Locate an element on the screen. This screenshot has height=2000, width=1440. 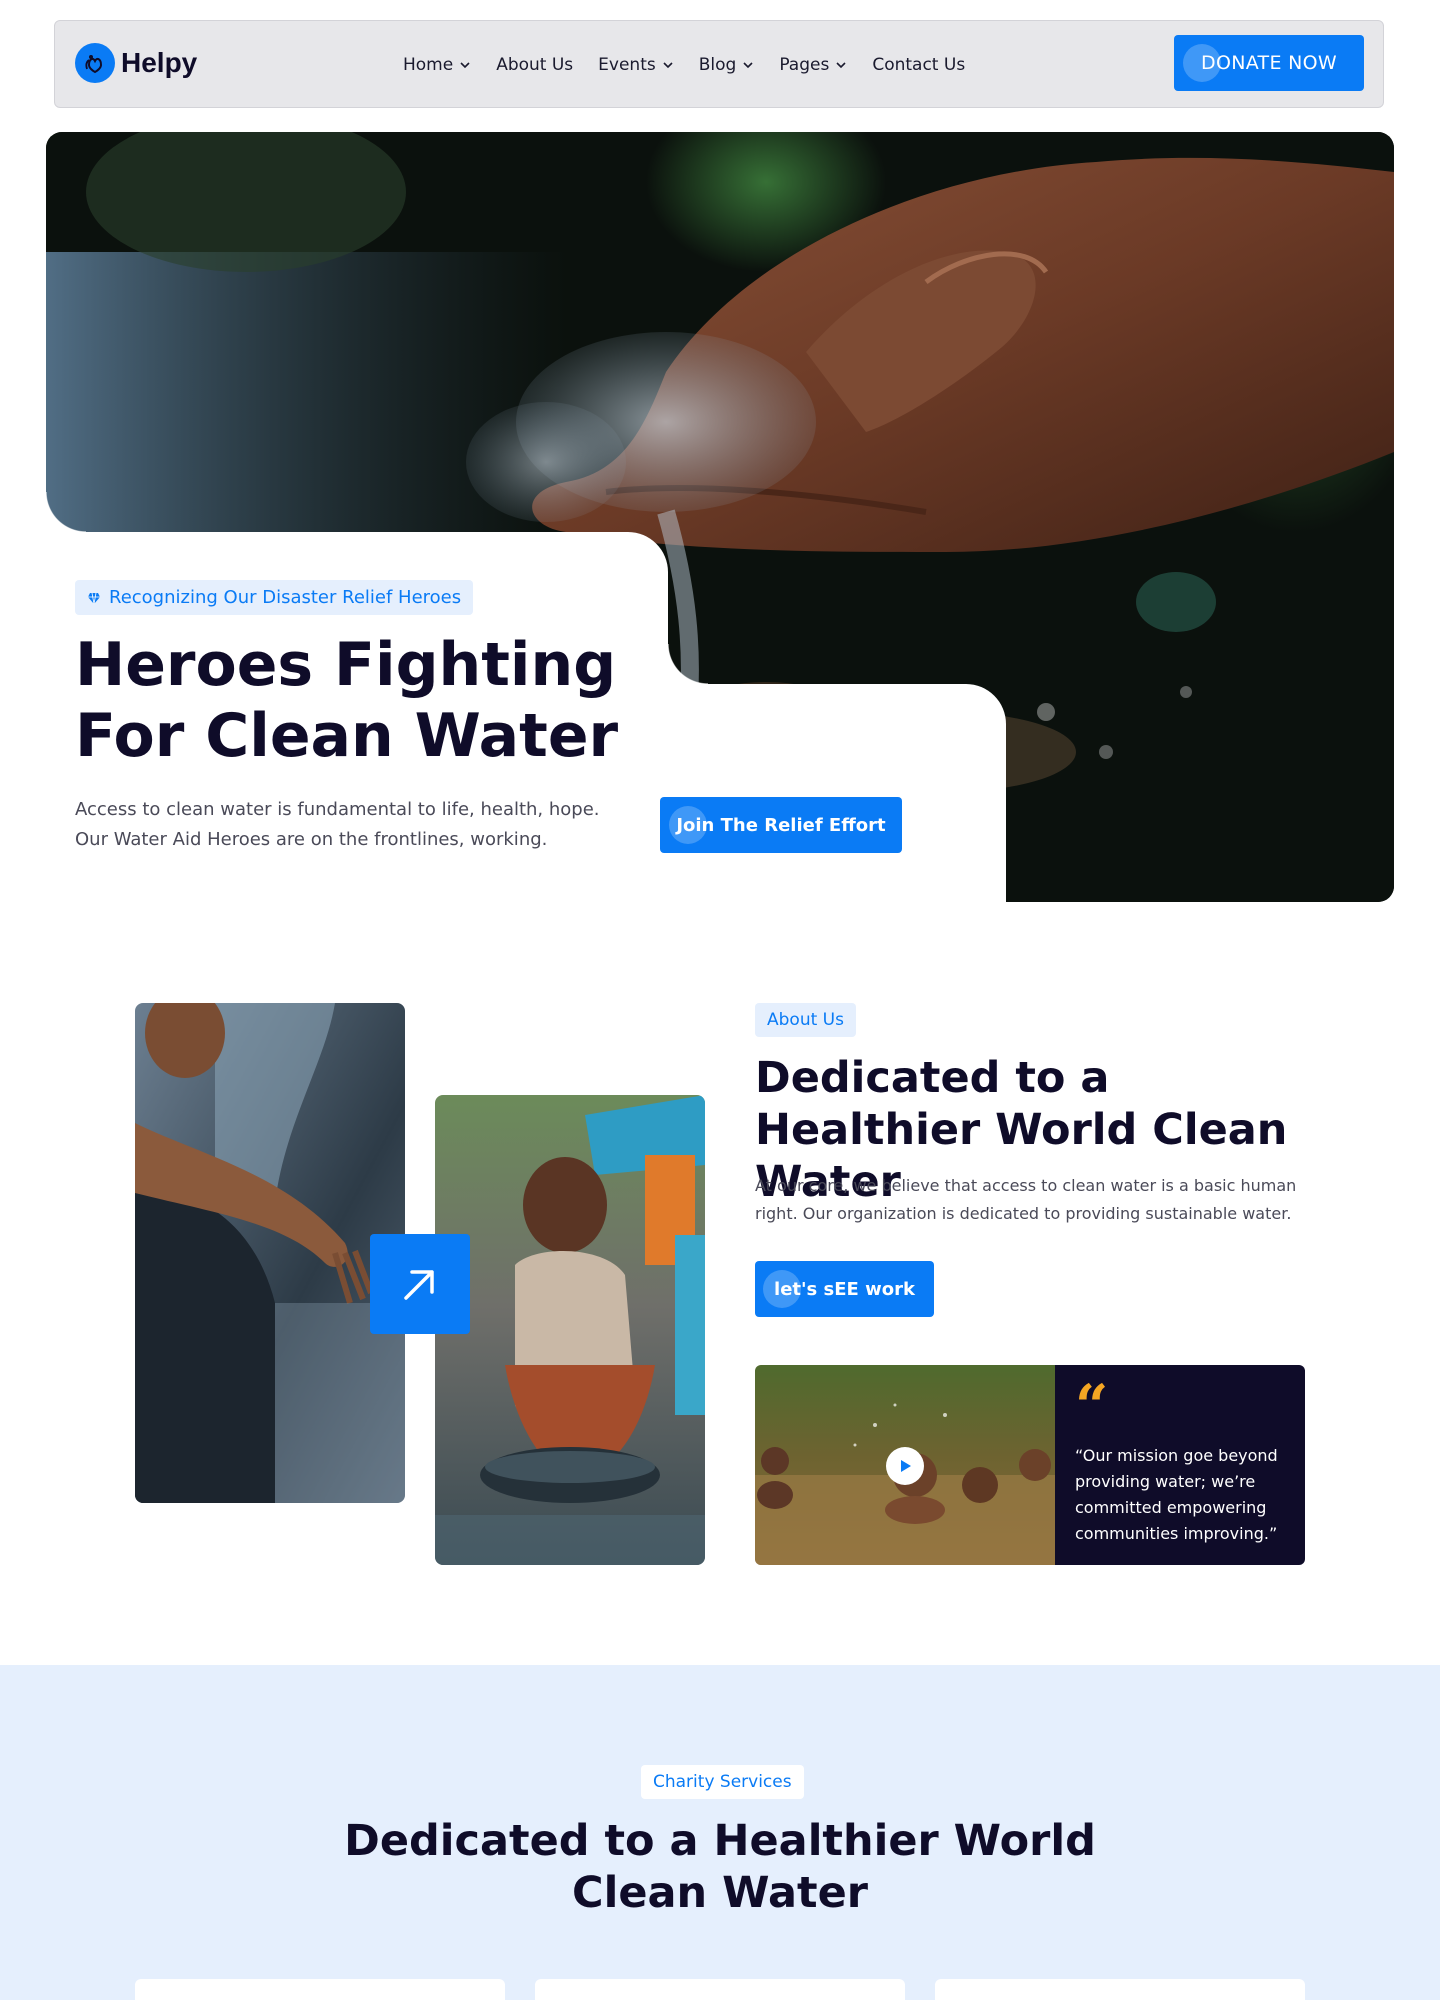
about-section-chip: About Us is located at coordinates (805, 1020).